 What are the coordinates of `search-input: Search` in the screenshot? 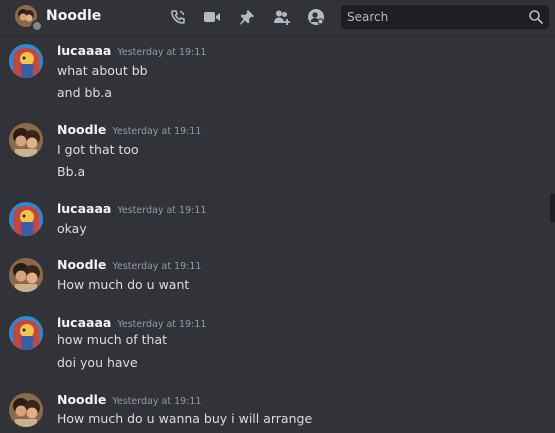 It's located at (445, 17).